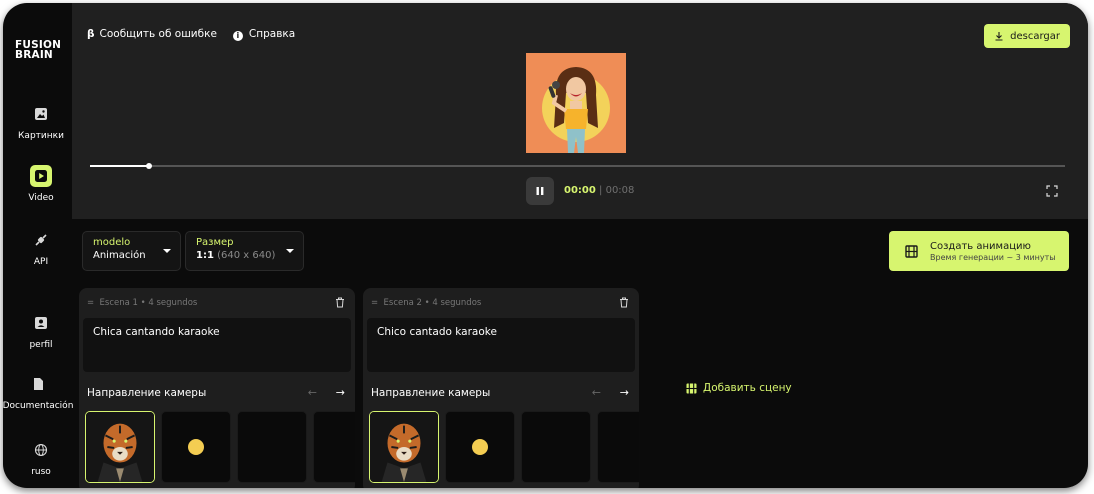 The width and height of the screenshot is (1094, 494). What do you see at coordinates (980, 246) in the screenshot?
I see `create-animation-title: Создать анимацию` at bounding box center [980, 246].